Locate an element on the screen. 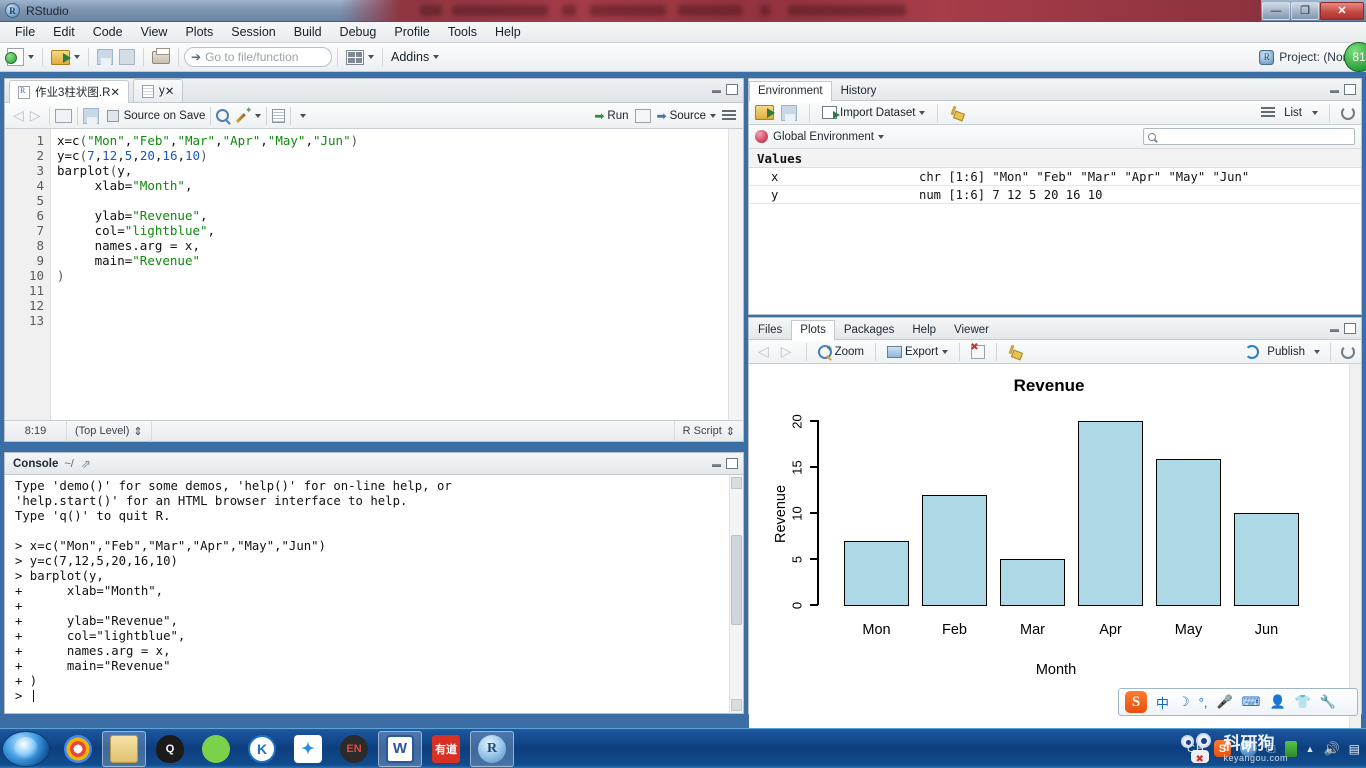  menu-tools: Tools is located at coordinates (462, 32).